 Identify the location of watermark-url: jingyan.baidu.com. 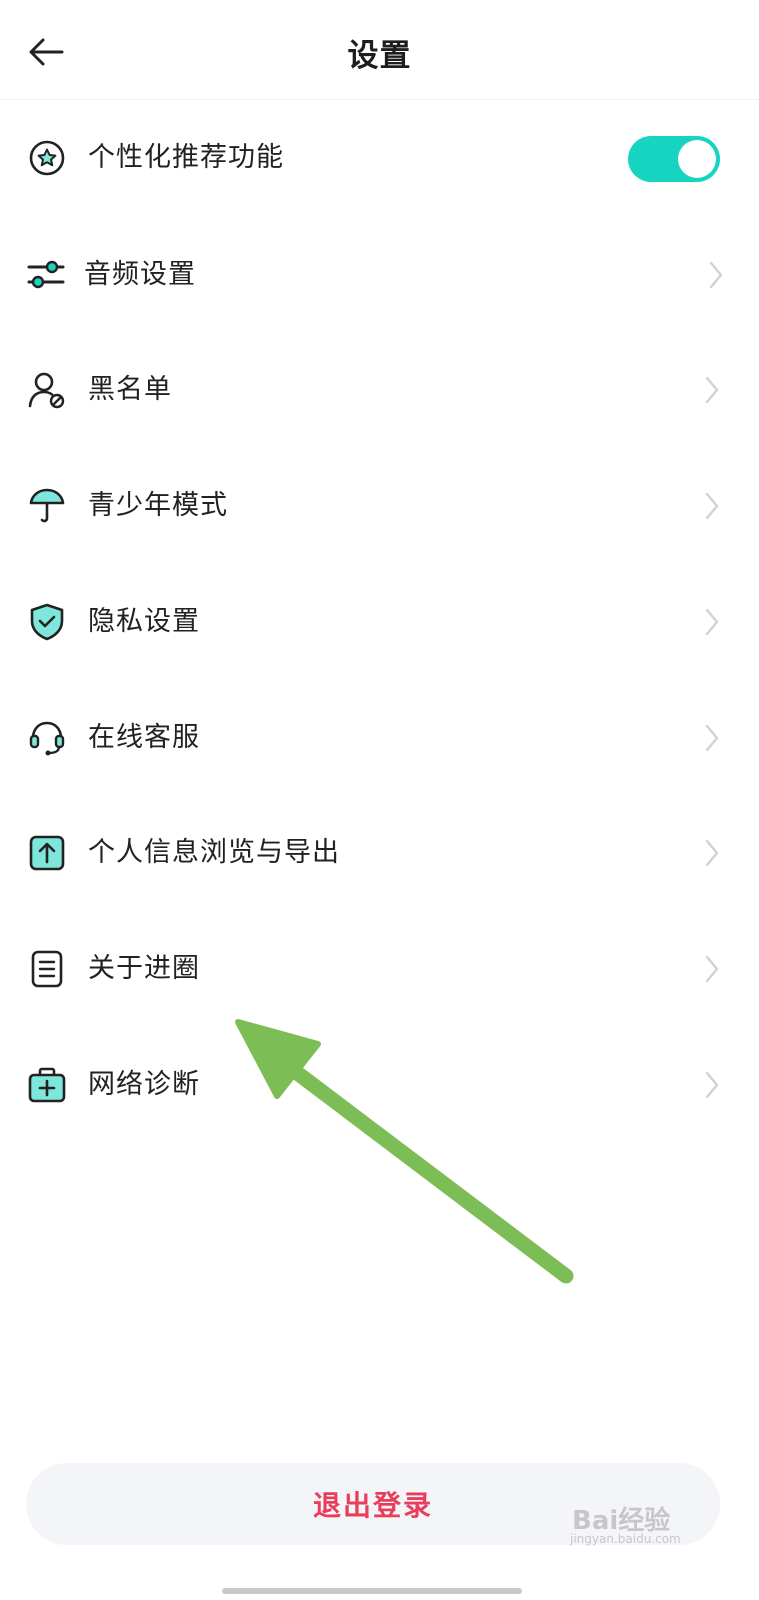
(625, 1539).